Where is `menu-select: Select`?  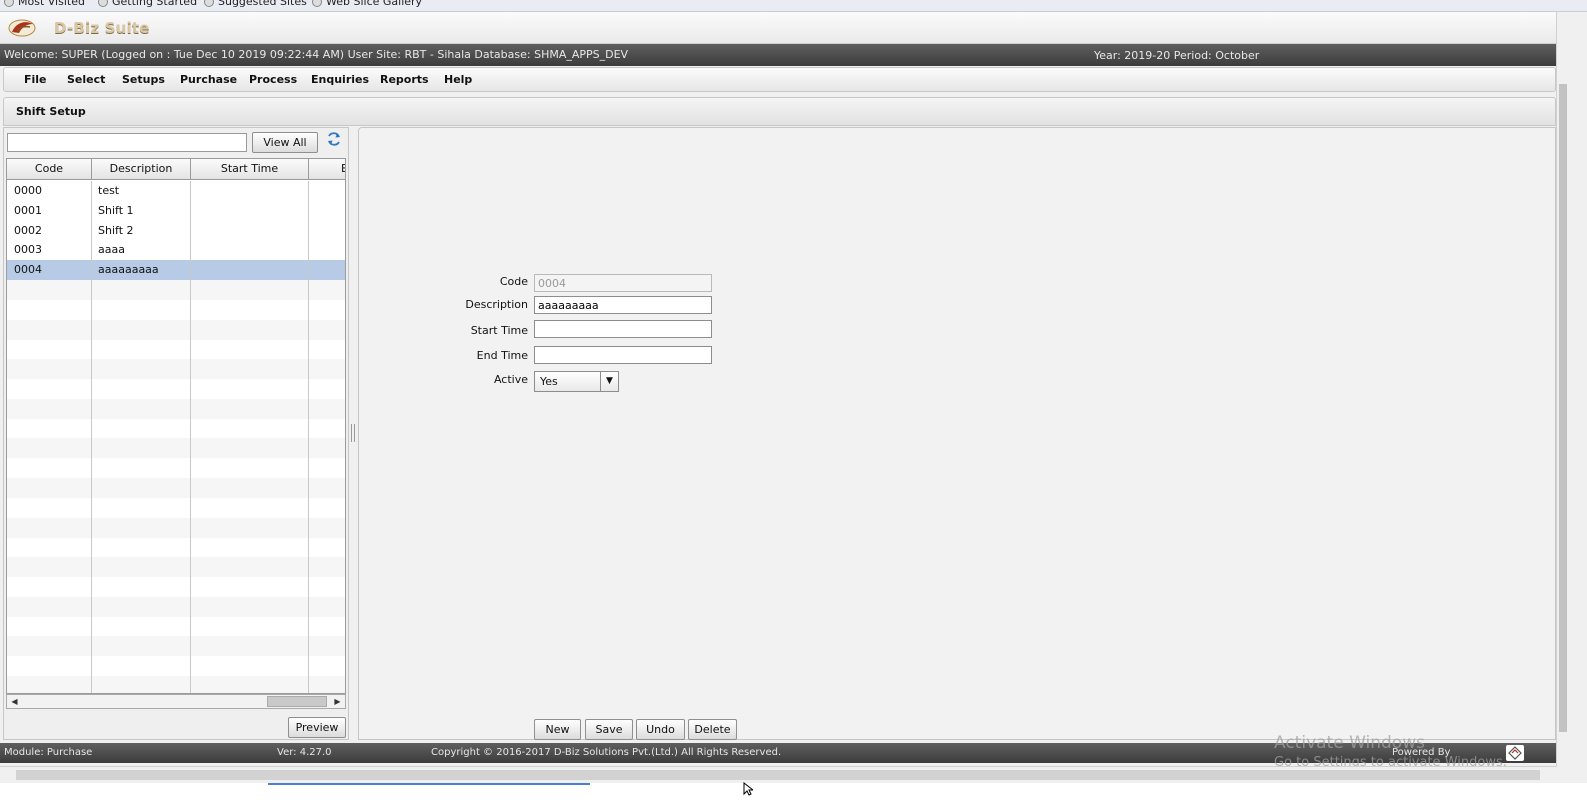 menu-select: Select is located at coordinates (86, 79).